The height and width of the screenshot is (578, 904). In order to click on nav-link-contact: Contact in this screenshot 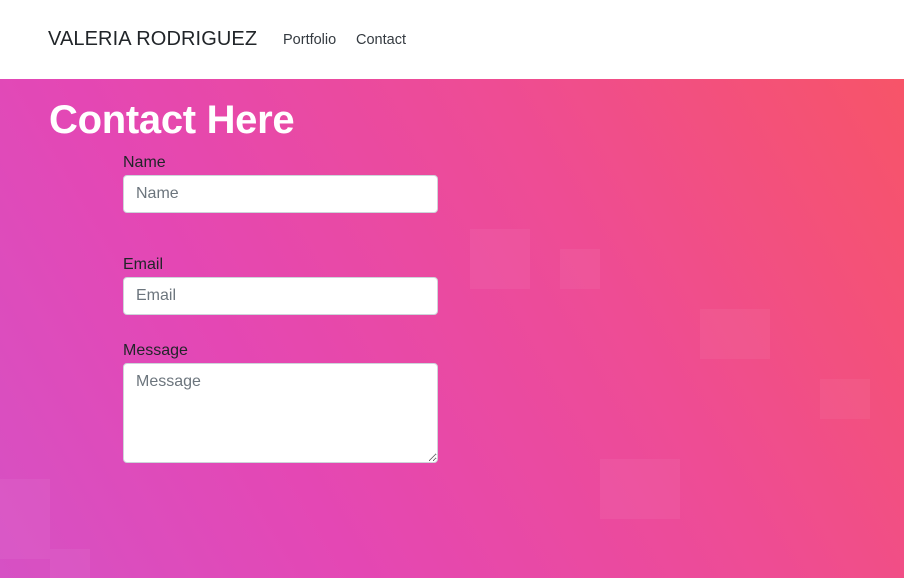, I will do `click(381, 40)`.